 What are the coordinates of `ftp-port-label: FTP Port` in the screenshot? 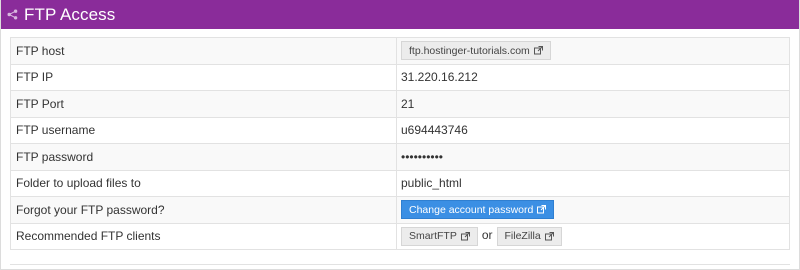 It's located at (203, 104).